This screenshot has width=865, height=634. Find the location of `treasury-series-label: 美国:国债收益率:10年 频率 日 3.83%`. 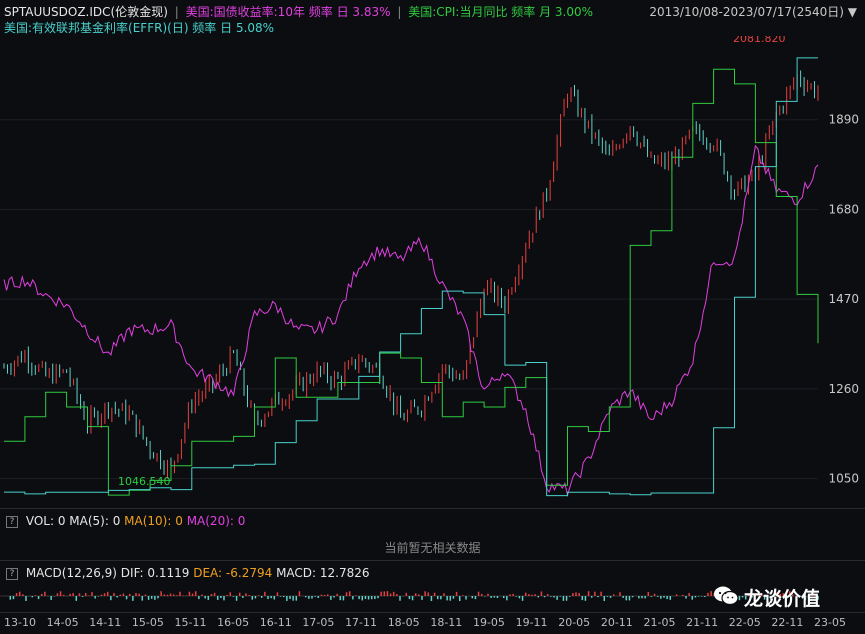

treasury-series-label: 美国:国债收益率:10年 频率 日 3.83% is located at coordinates (288, 12).